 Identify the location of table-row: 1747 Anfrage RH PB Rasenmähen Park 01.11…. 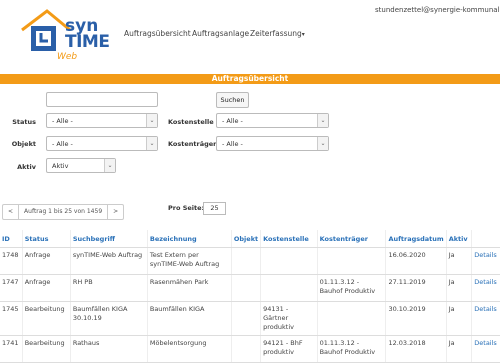
(250, 288).